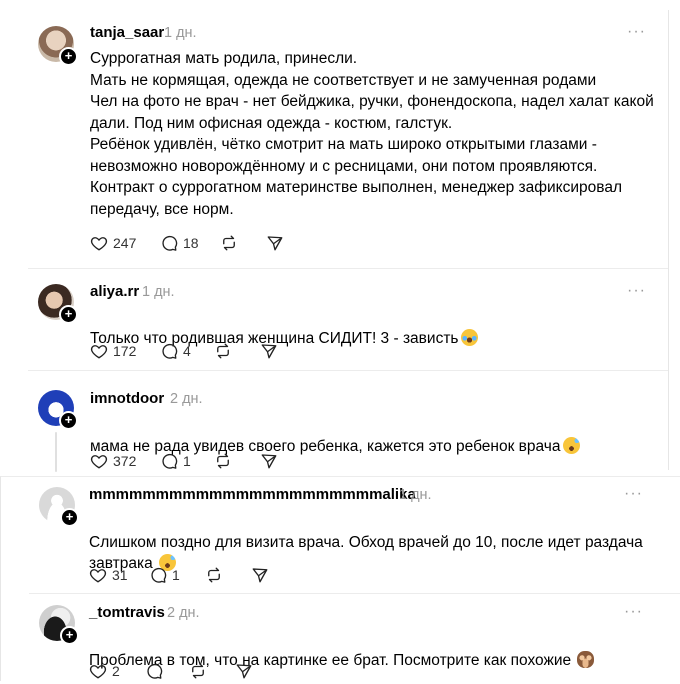 This screenshot has width=680, height=684. What do you see at coordinates (127, 32) in the screenshot?
I see `username: tanja_saar` at bounding box center [127, 32].